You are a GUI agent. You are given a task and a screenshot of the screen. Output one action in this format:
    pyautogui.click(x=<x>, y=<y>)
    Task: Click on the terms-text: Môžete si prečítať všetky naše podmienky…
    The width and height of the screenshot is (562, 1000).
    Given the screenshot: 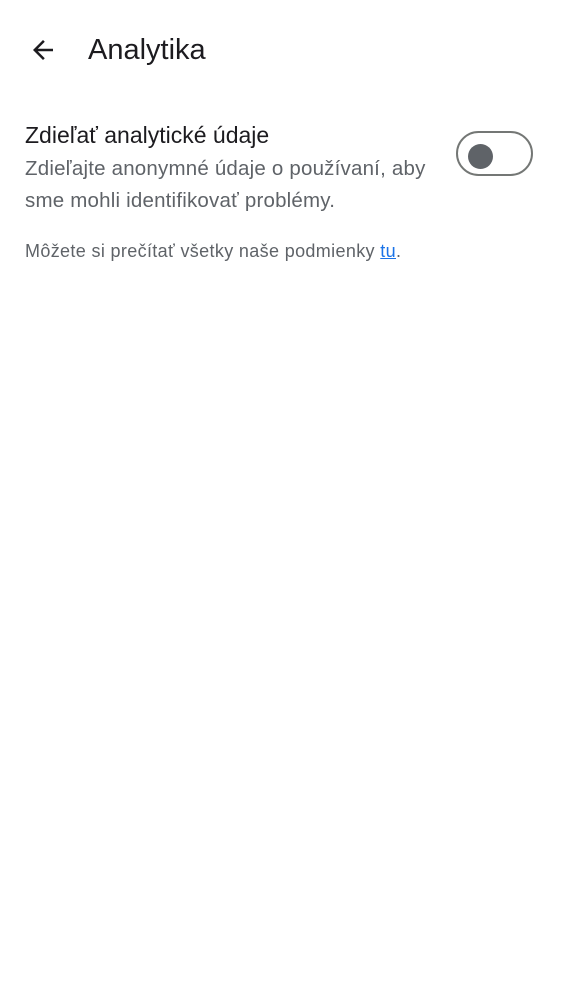 What is the action you would take?
    pyautogui.click(x=213, y=251)
    